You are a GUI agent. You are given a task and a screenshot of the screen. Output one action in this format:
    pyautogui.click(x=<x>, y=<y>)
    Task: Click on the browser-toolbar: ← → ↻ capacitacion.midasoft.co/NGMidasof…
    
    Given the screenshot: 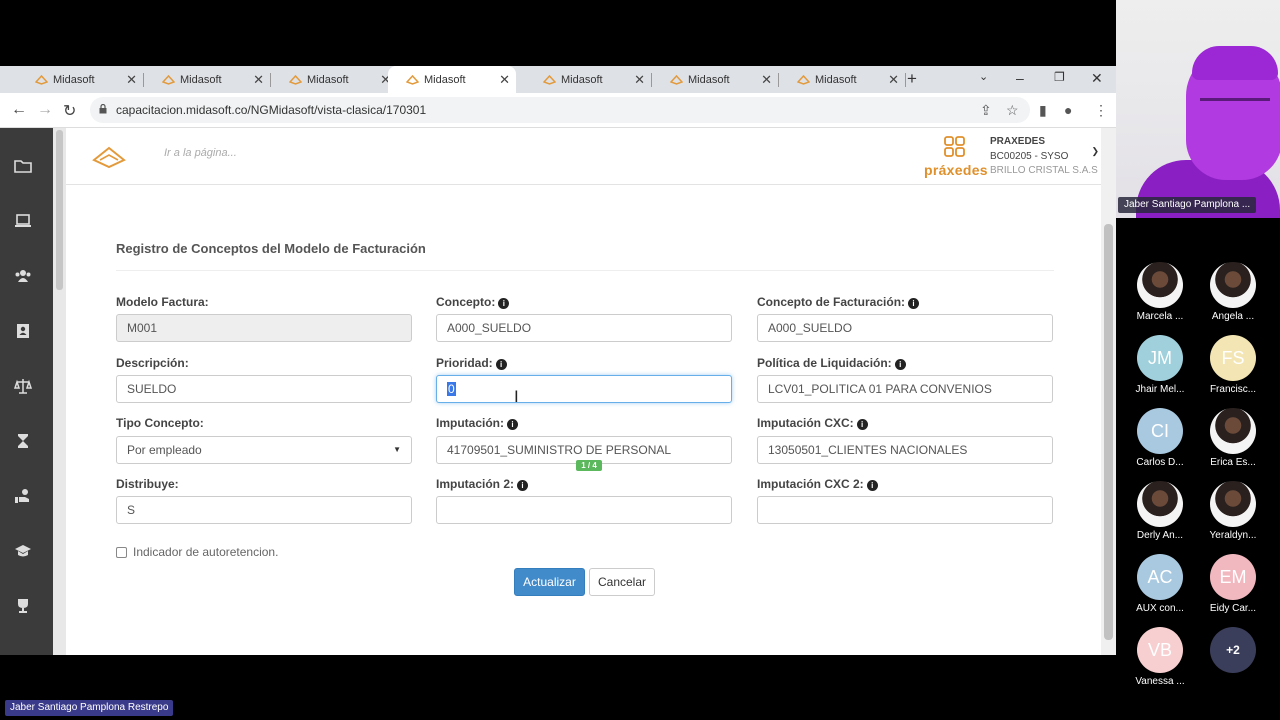 What is the action you would take?
    pyautogui.click(x=558, y=110)
    